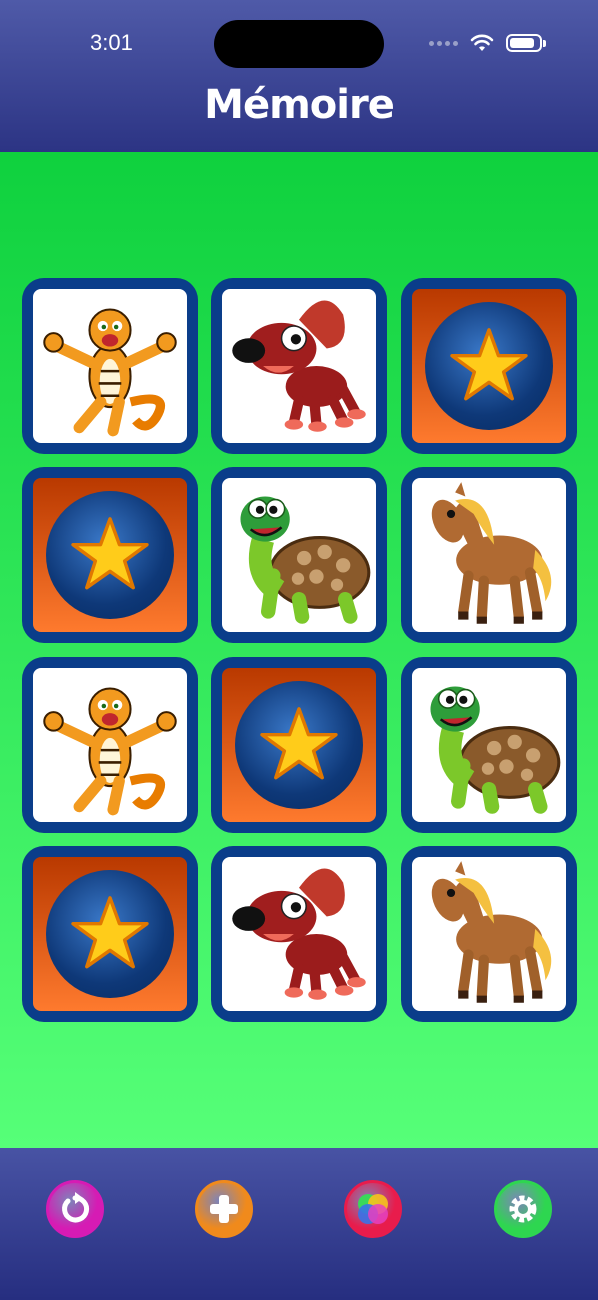 The image size is (598, 1300). Describe the element at coordinates (299, 44) in the screenshot. I see `dynamic-island` at that location.